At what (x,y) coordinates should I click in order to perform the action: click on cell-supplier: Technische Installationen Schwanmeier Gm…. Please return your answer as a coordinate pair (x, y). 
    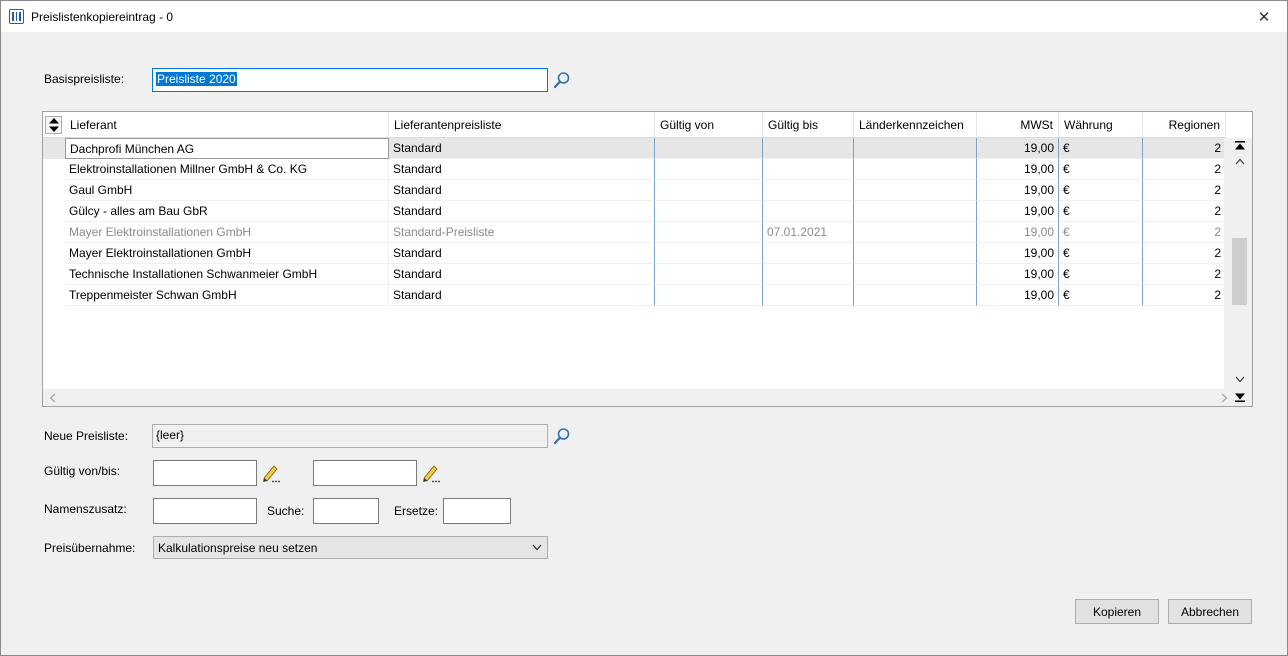
    Looking at the image, I should click on (227, 274).